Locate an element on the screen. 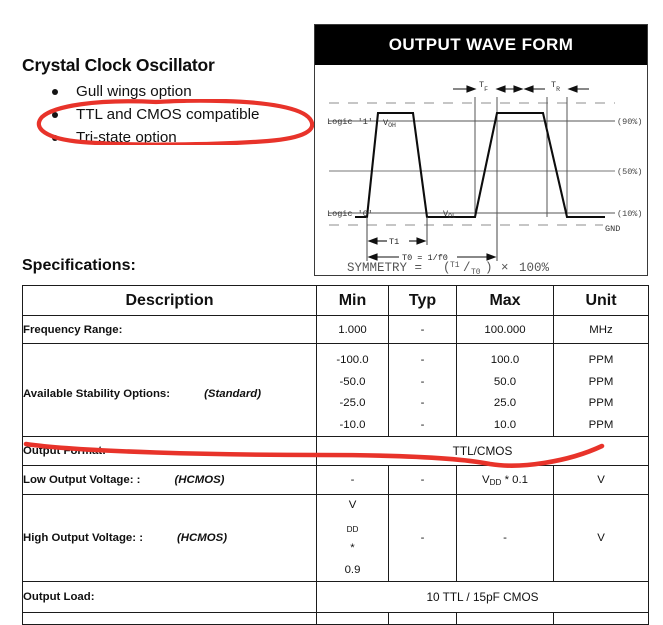  stability-max-4: 10.0 is located at coordinates (505, 424).